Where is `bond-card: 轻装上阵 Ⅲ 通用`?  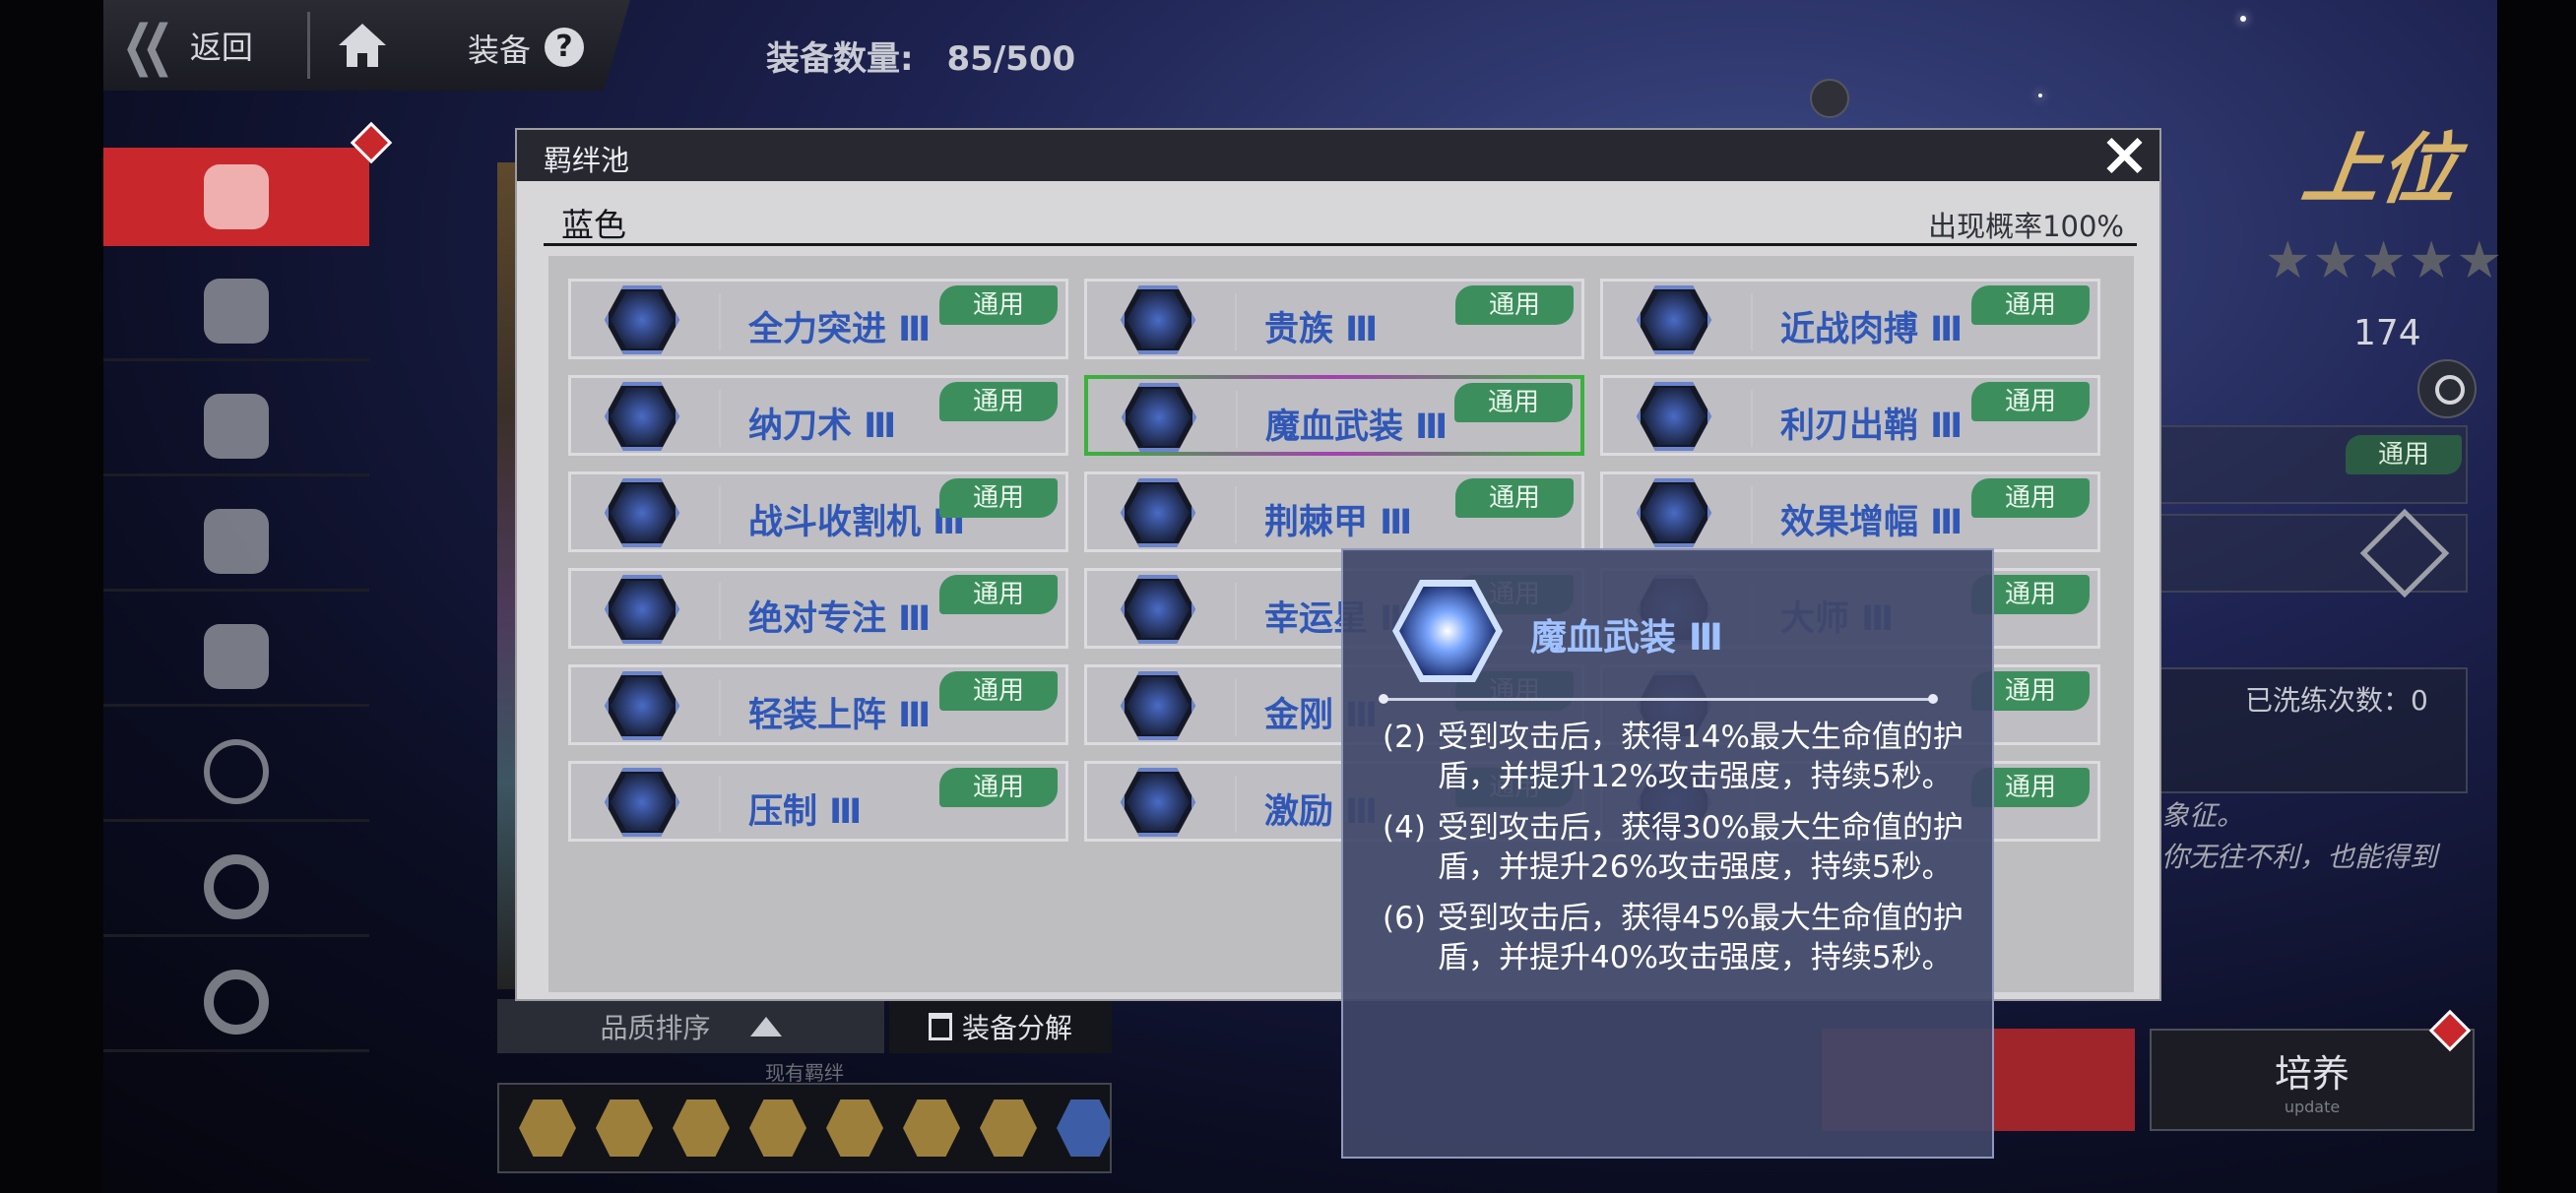 bond-card: 轻装上阵 Ⅲ 通用 is located at coordinates (818, 704).